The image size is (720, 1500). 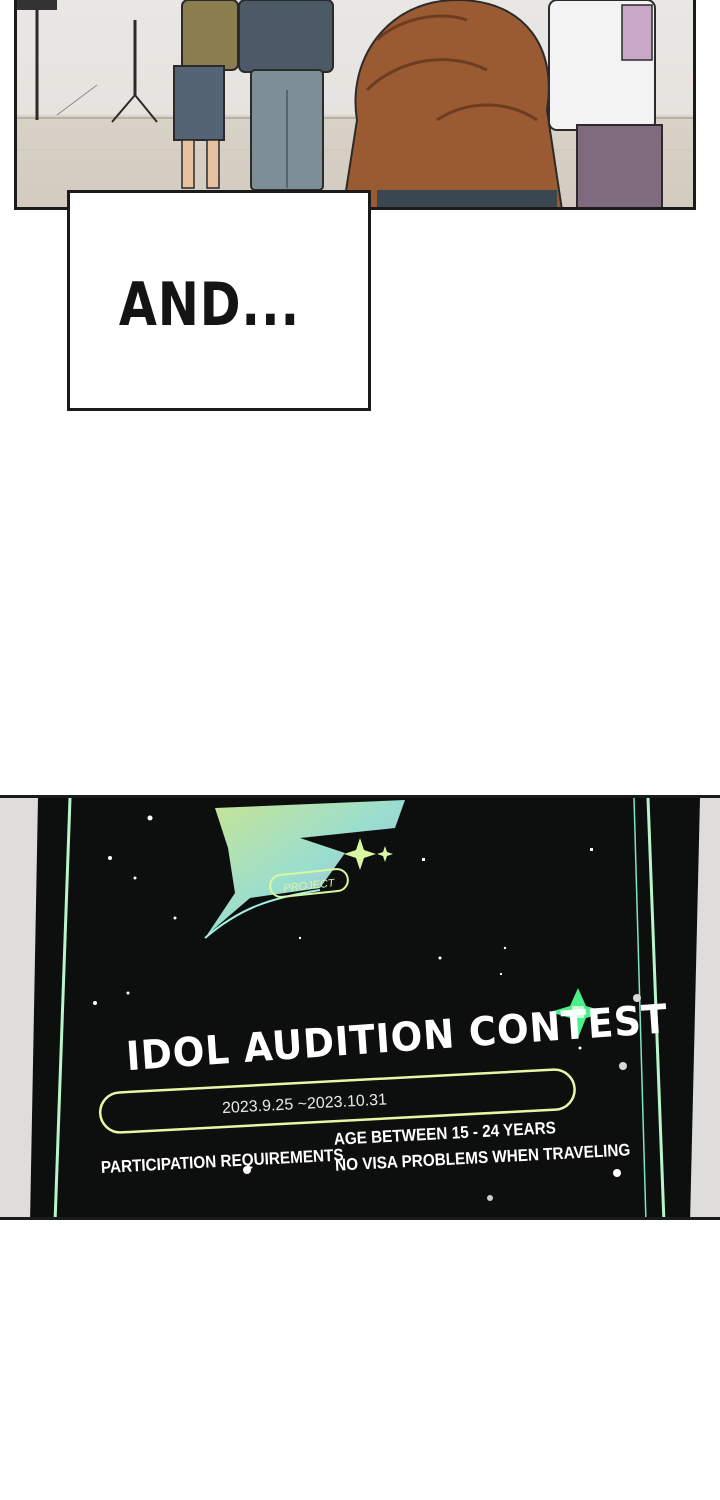 I want to click on scene-illustration, so click(x=355, y=103).